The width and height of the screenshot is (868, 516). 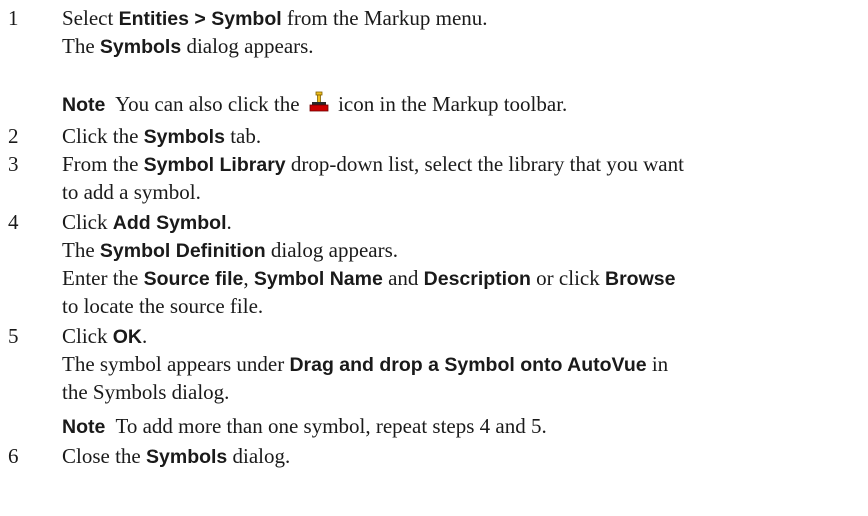 What do you see at coordinates (146, 392) in the screenshot?
I see `step-5-line-3: the Symbols dialog.` at bounding box center [146, 392].